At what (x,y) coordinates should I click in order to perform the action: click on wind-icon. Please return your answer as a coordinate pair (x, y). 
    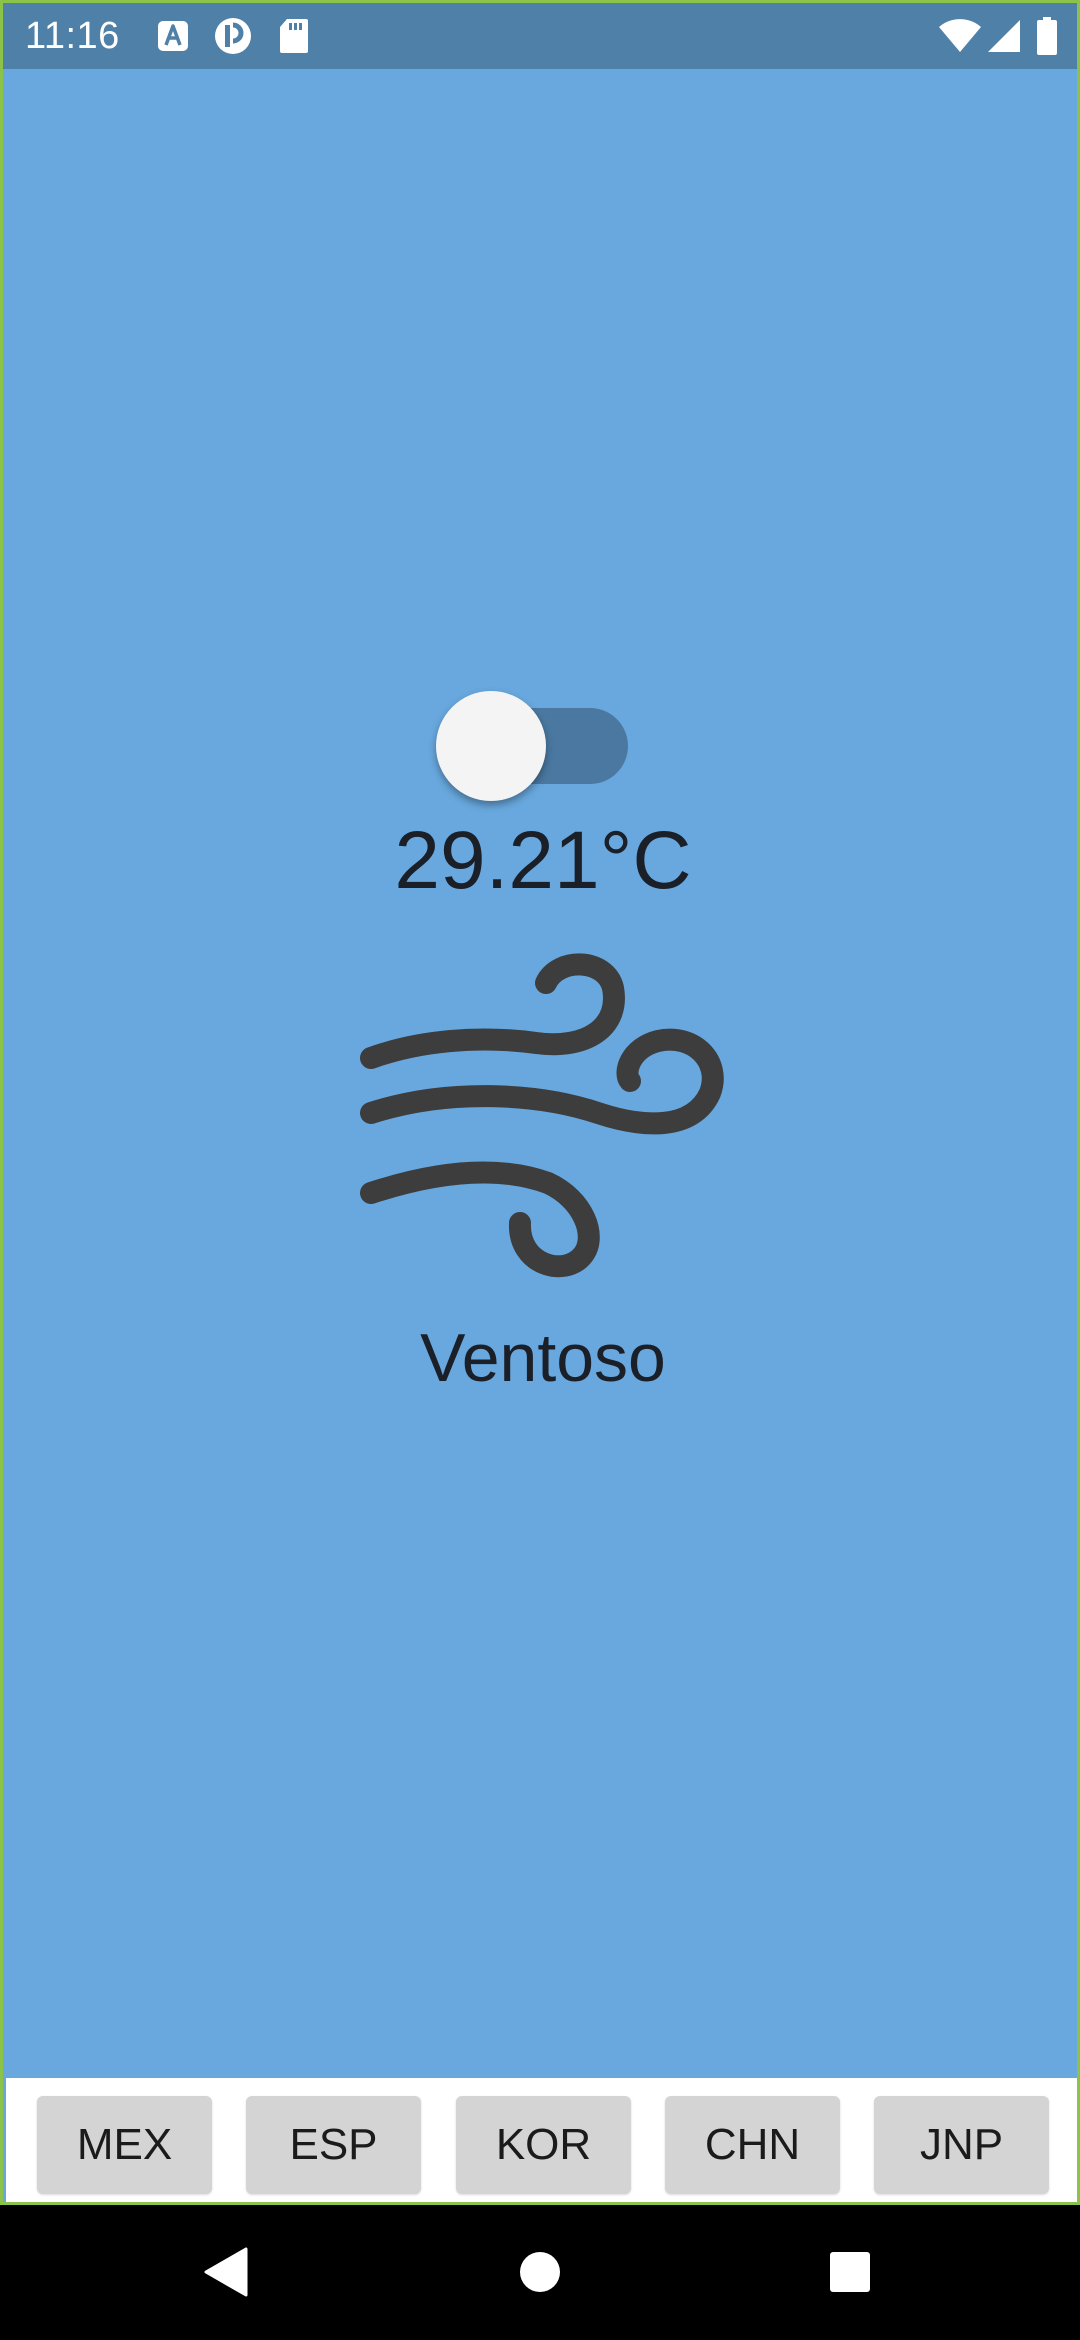
    Looking at the image, I should click on (543, 1118).